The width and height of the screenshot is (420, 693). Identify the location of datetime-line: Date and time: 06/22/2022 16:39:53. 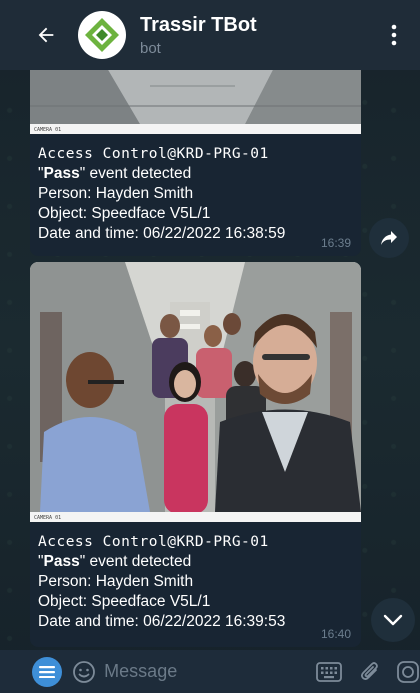
(162, 621).